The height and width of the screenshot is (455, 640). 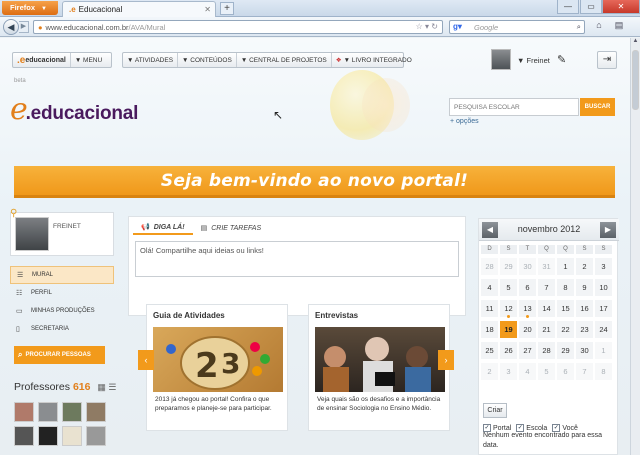 What do you see at coordinates (62, 234) in the screenshot?
I see `profile-card: FREINET` at bounding box center [62, 234].